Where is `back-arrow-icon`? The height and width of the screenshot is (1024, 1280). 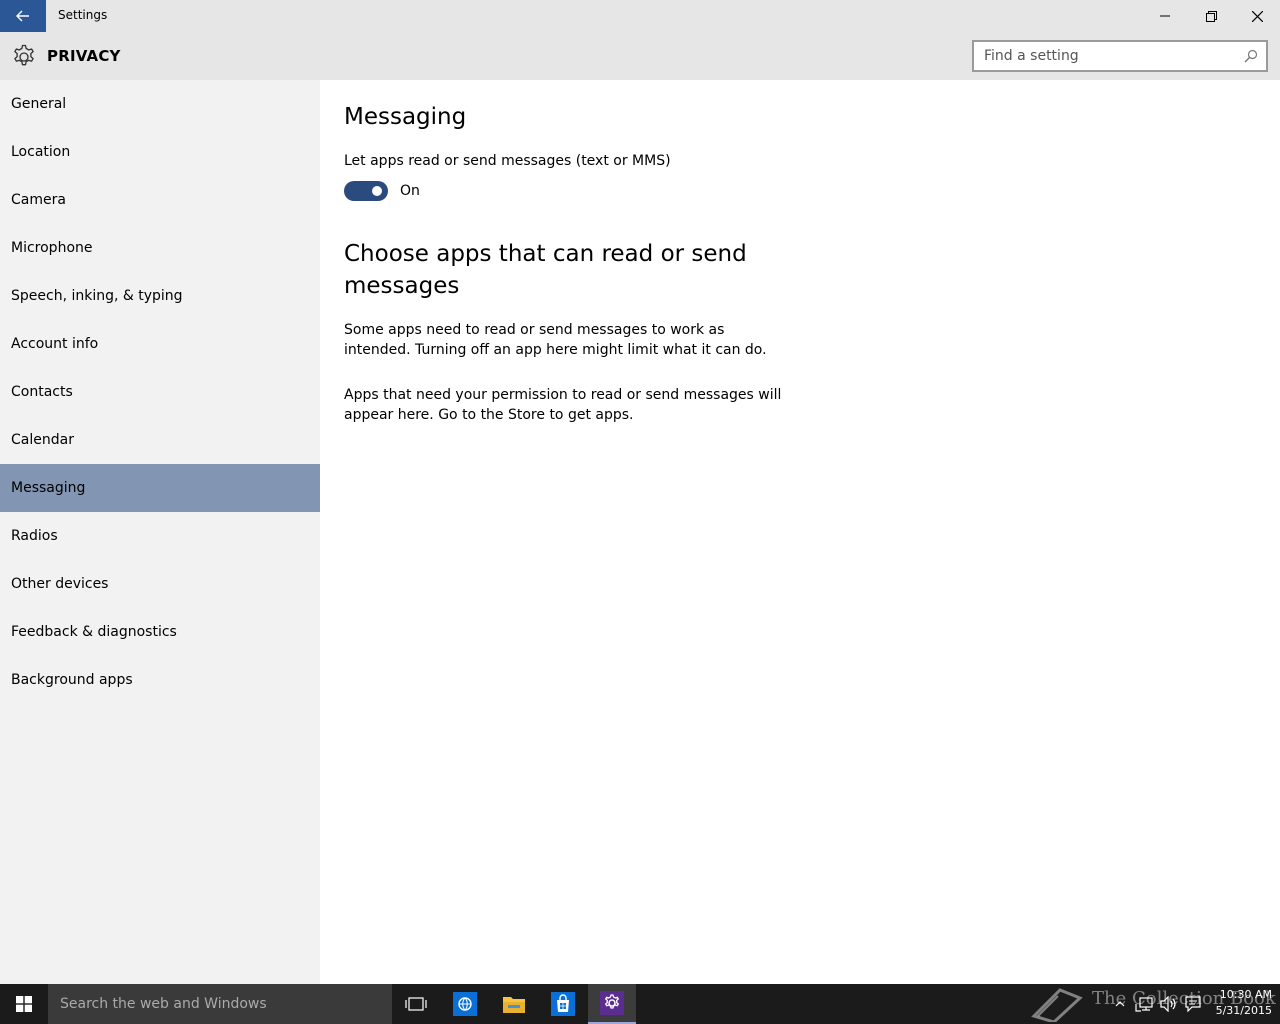
back-arrow-icon is located at coordinates (22, 16).